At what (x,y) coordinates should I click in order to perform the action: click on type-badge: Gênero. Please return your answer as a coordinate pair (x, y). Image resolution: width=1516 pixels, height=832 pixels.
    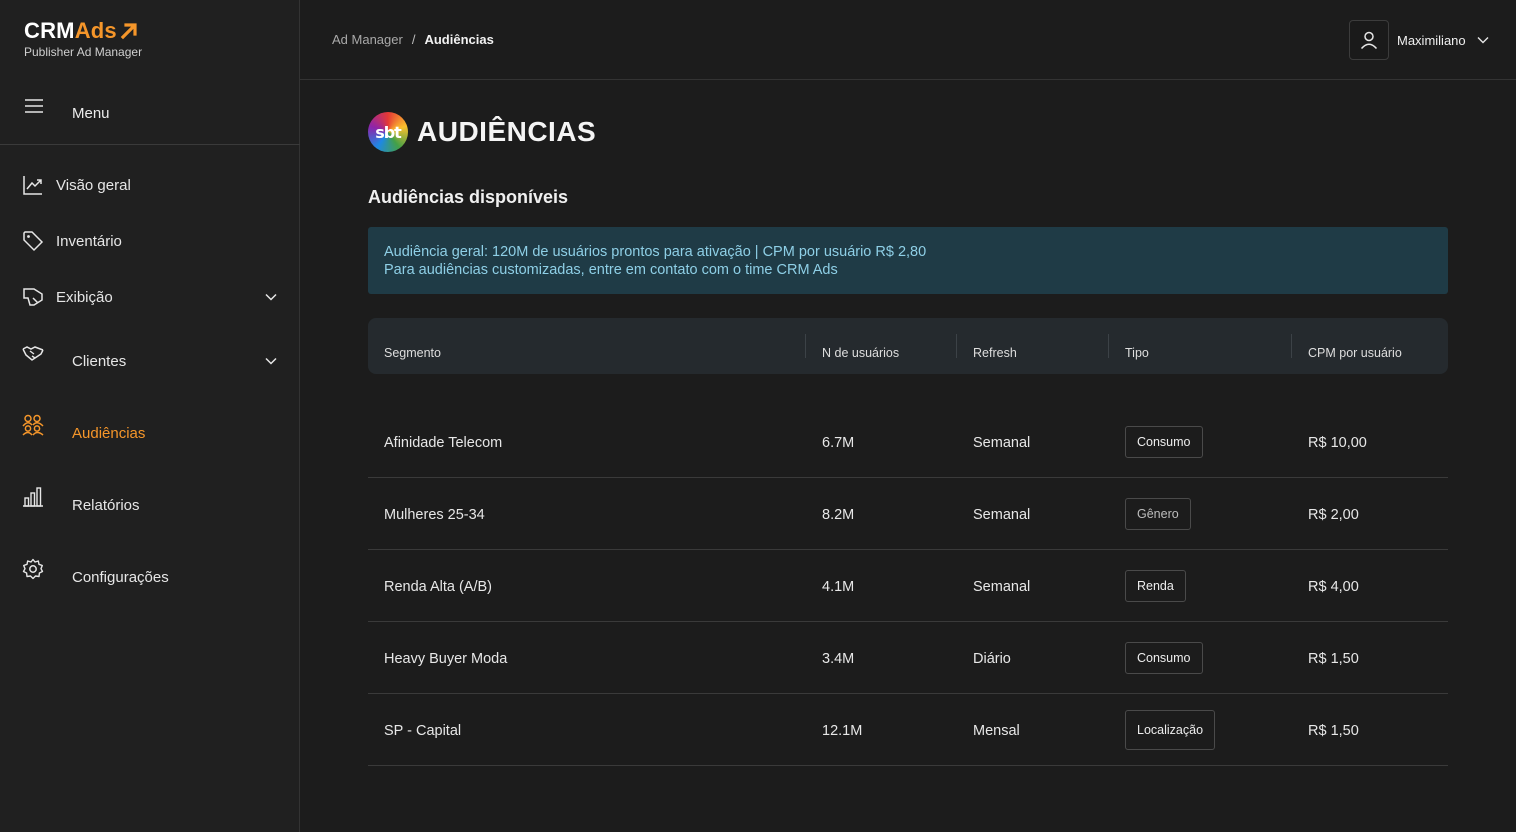
    Looking at the image, I should click on (1158, 514).